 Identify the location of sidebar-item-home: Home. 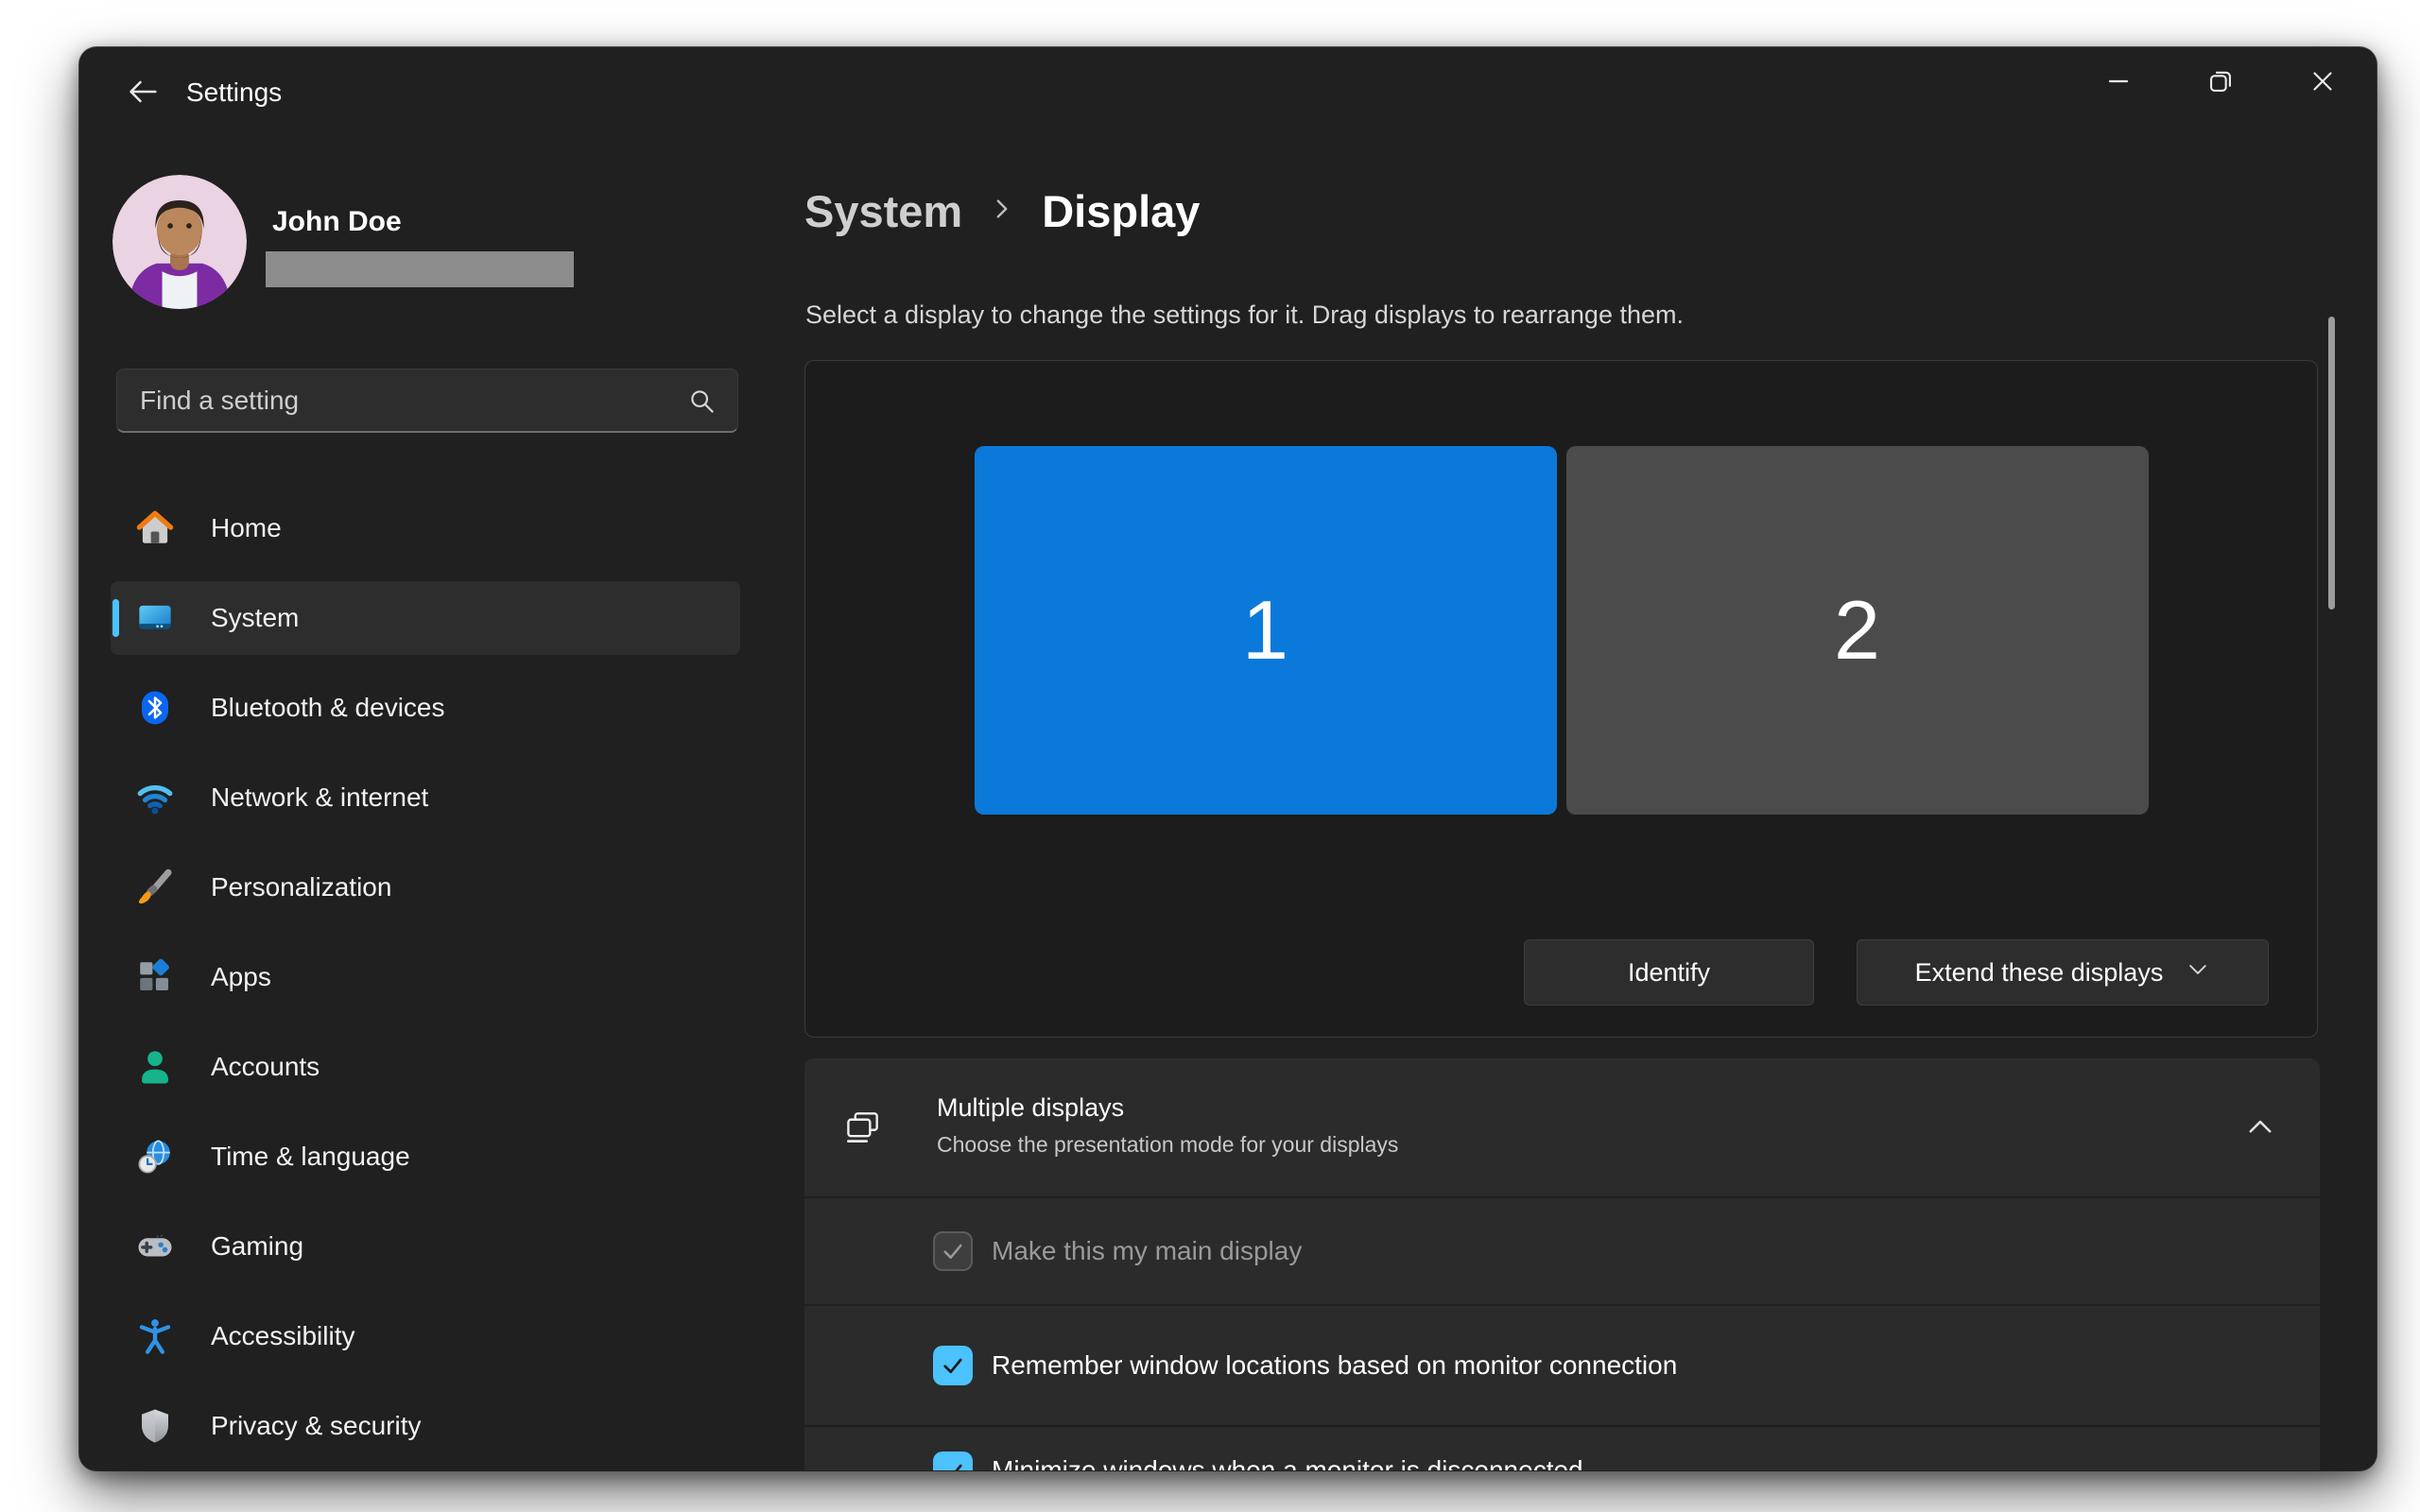
(425, 528).